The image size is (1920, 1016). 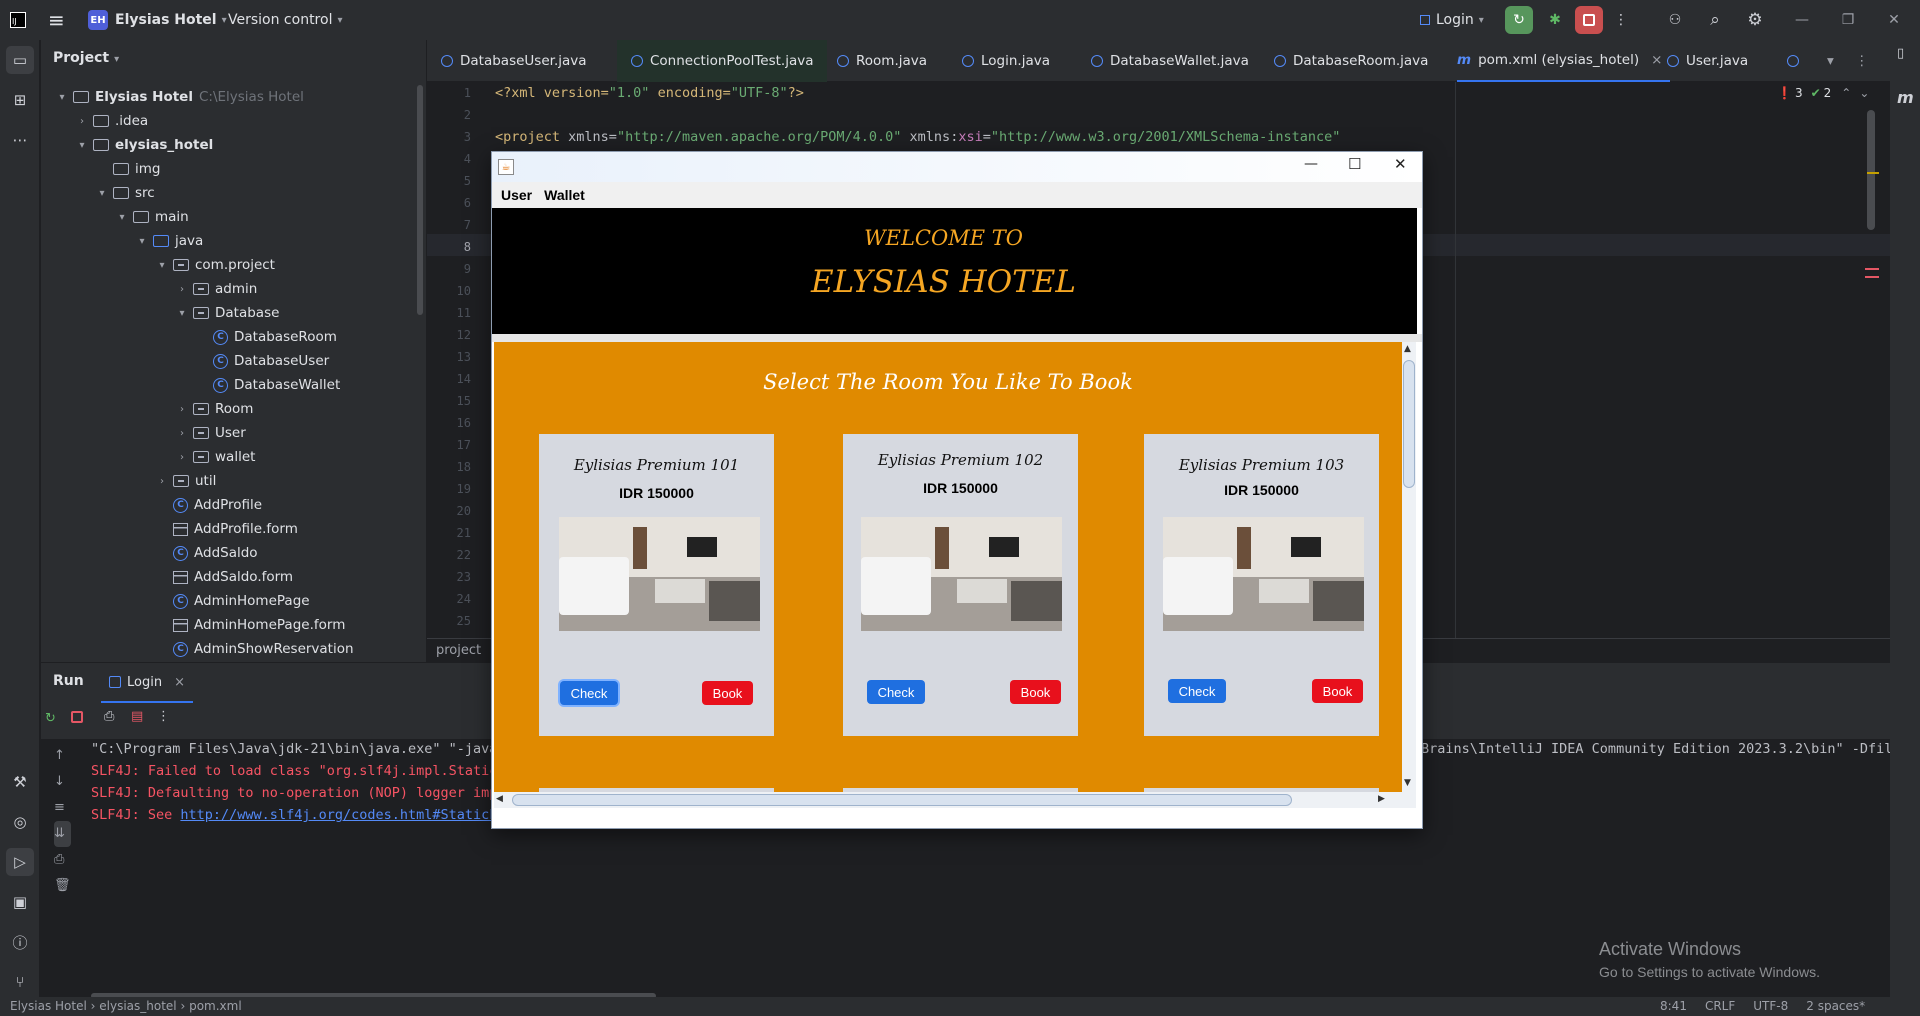 I want to click on minimize-icon: —, so click(x=1802, y=20).